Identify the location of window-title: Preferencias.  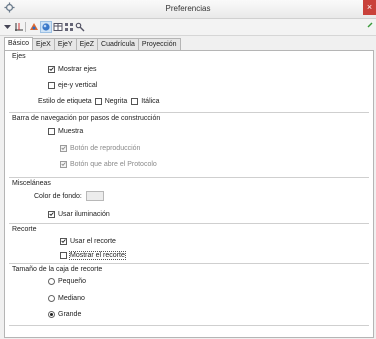
(188, 8).